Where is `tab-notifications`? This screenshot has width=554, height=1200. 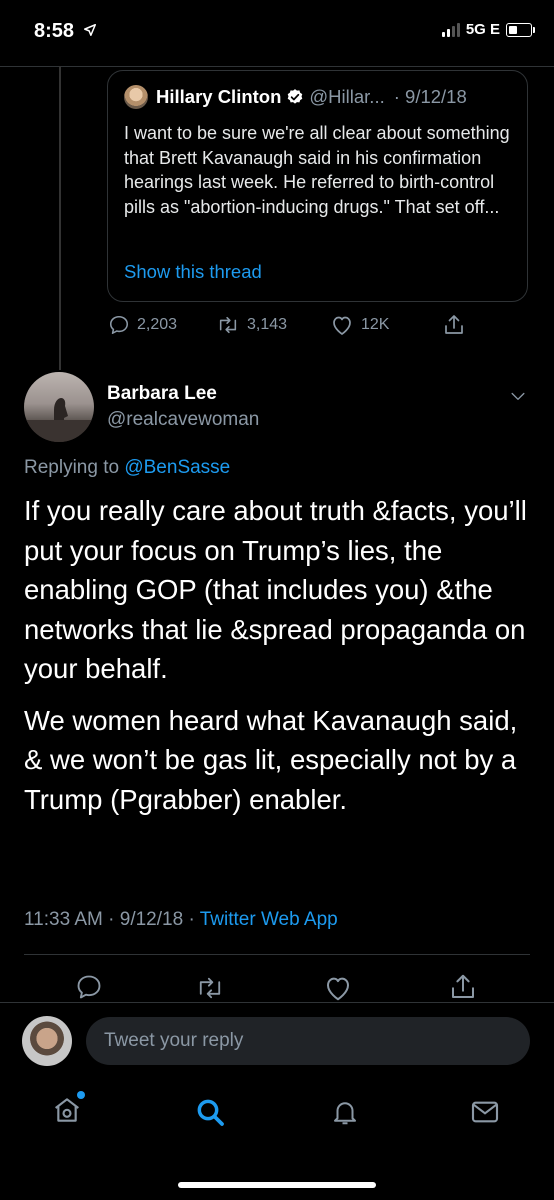
tab-notifications is located at coordinates (345, 1114).